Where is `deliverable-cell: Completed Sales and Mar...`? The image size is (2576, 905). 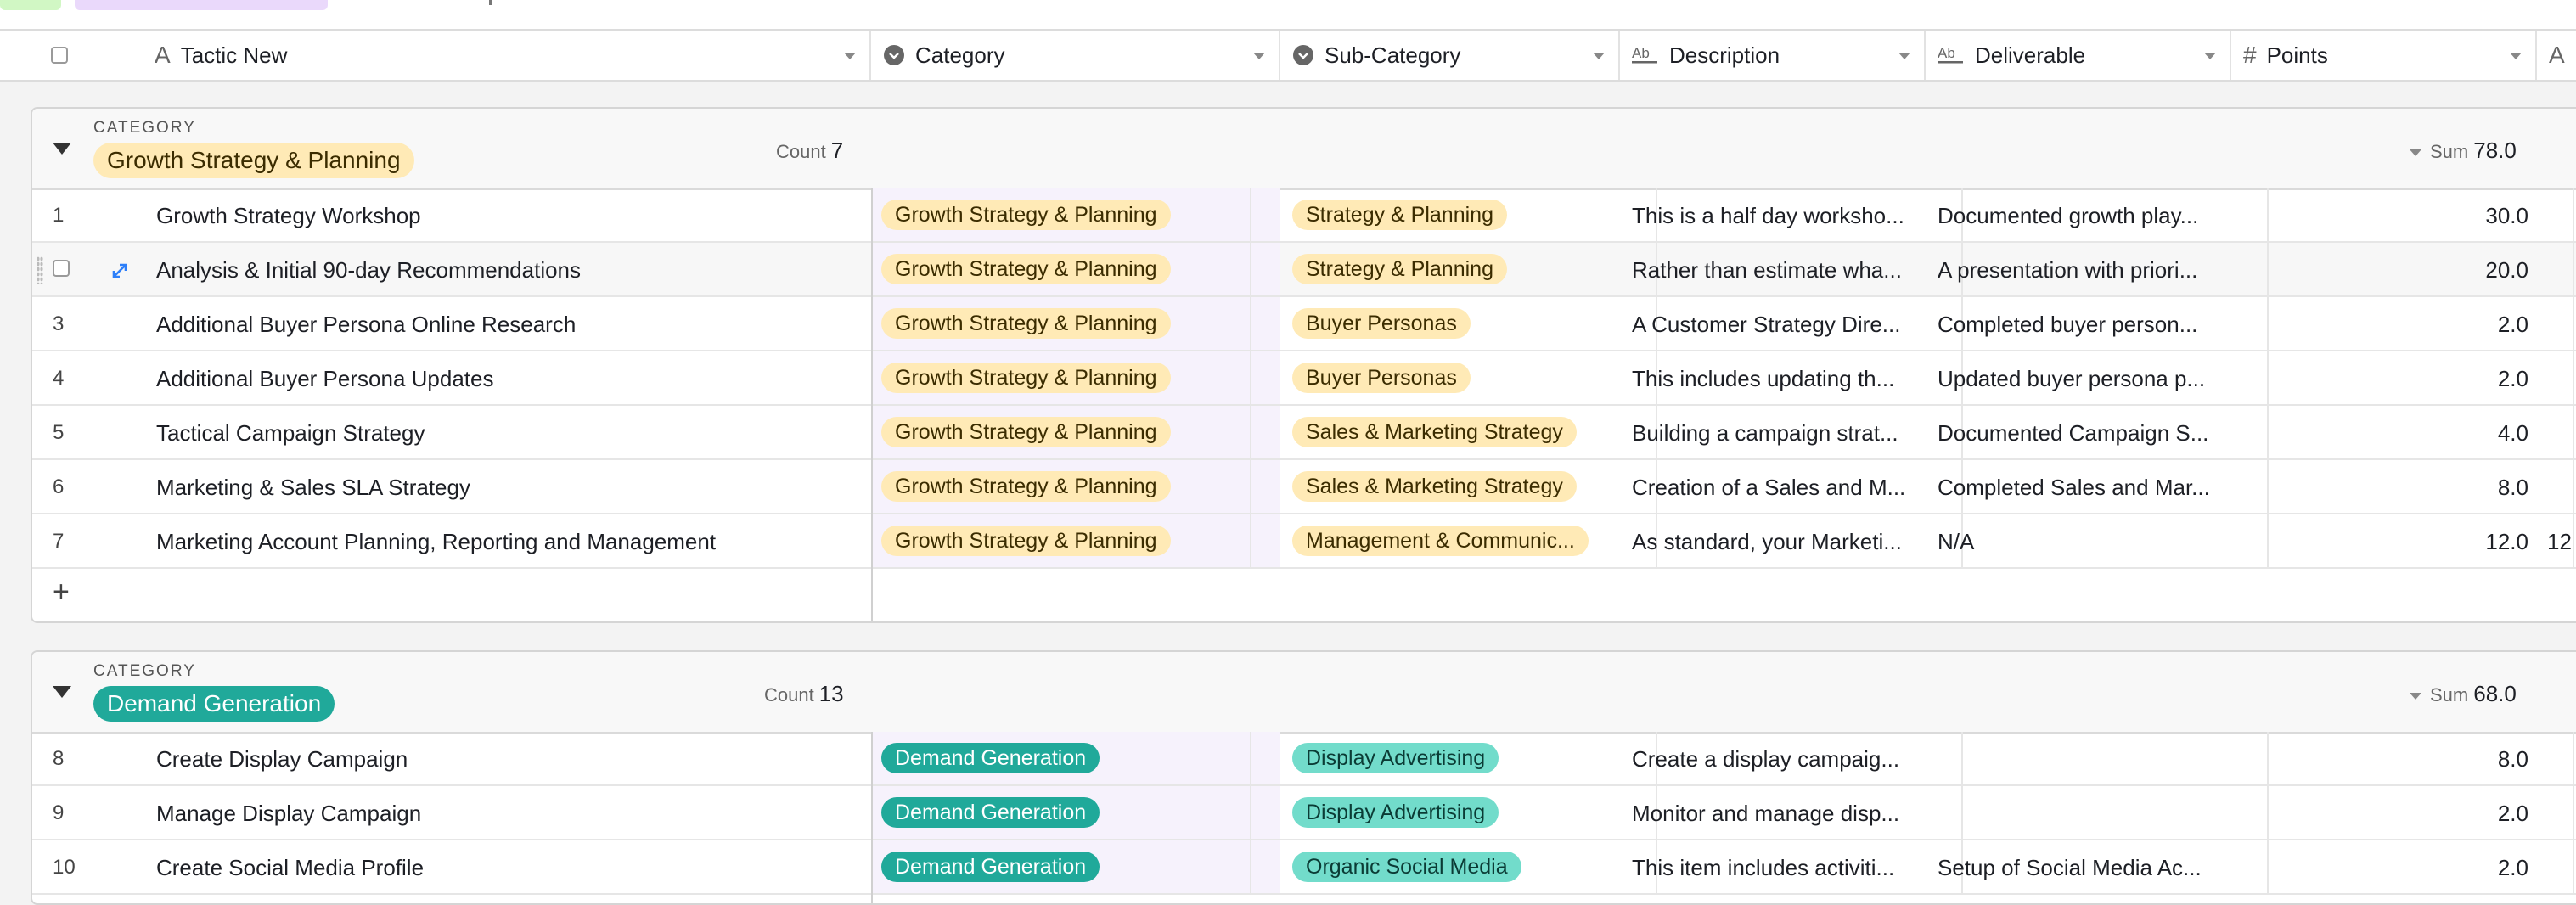 deliverable-cell: Completed Sales and Mar... is located at coordinates (2081, 488).